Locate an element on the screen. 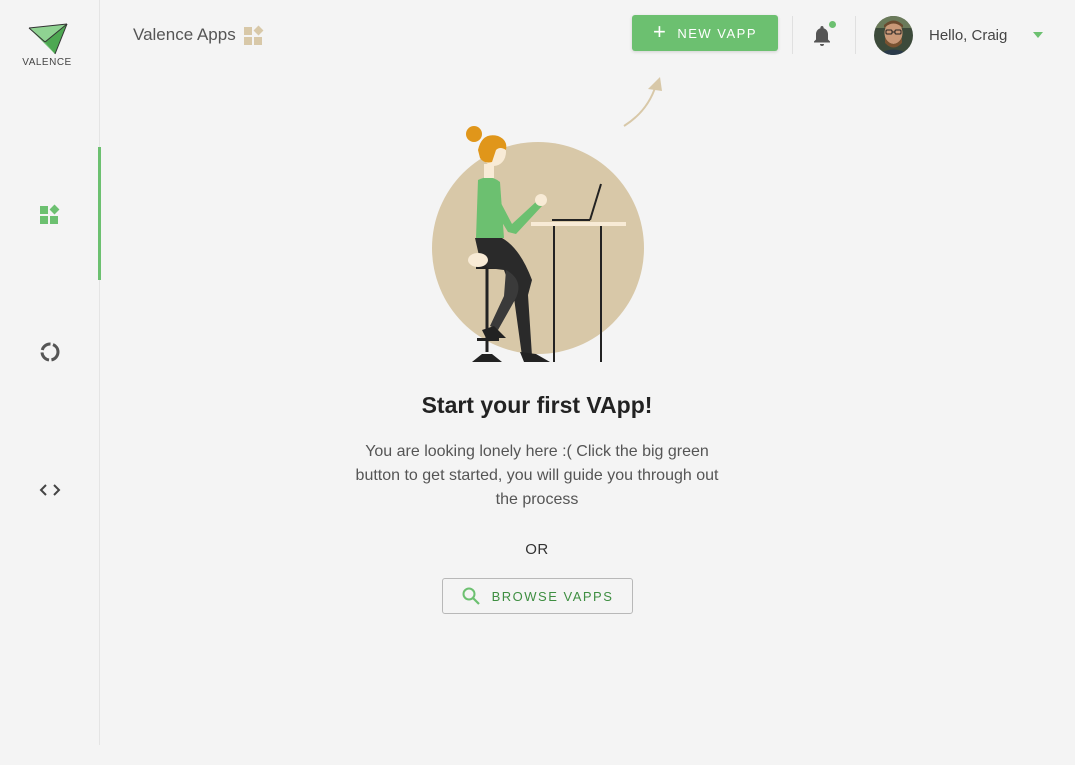  notifications-button is located at coordinates (824, 35).